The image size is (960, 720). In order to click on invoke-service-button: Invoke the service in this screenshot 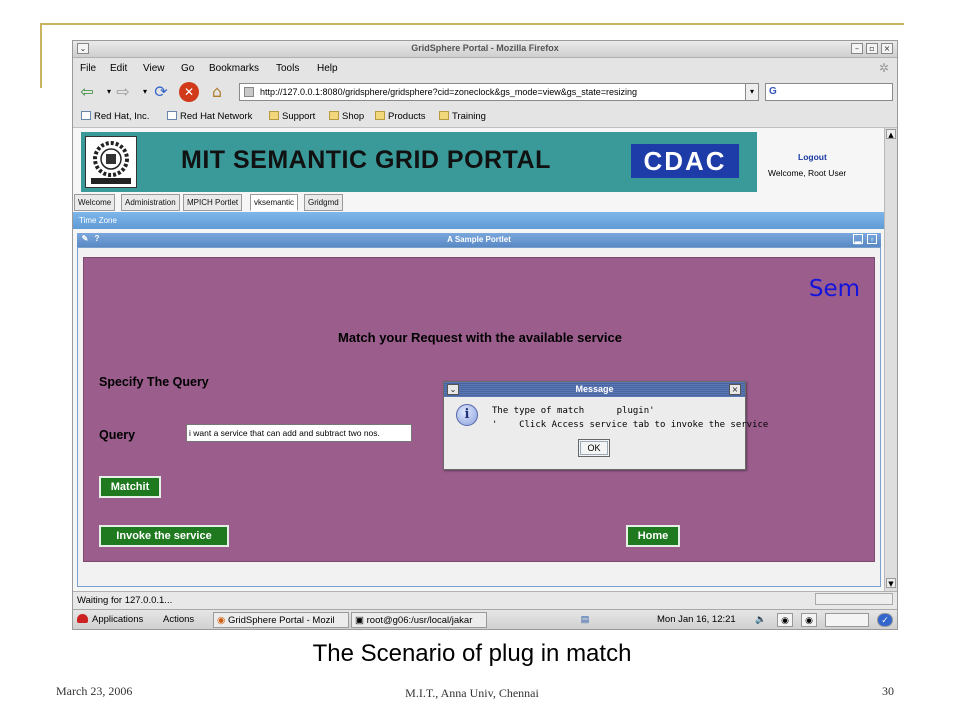, I will do `click(164, 536)`.